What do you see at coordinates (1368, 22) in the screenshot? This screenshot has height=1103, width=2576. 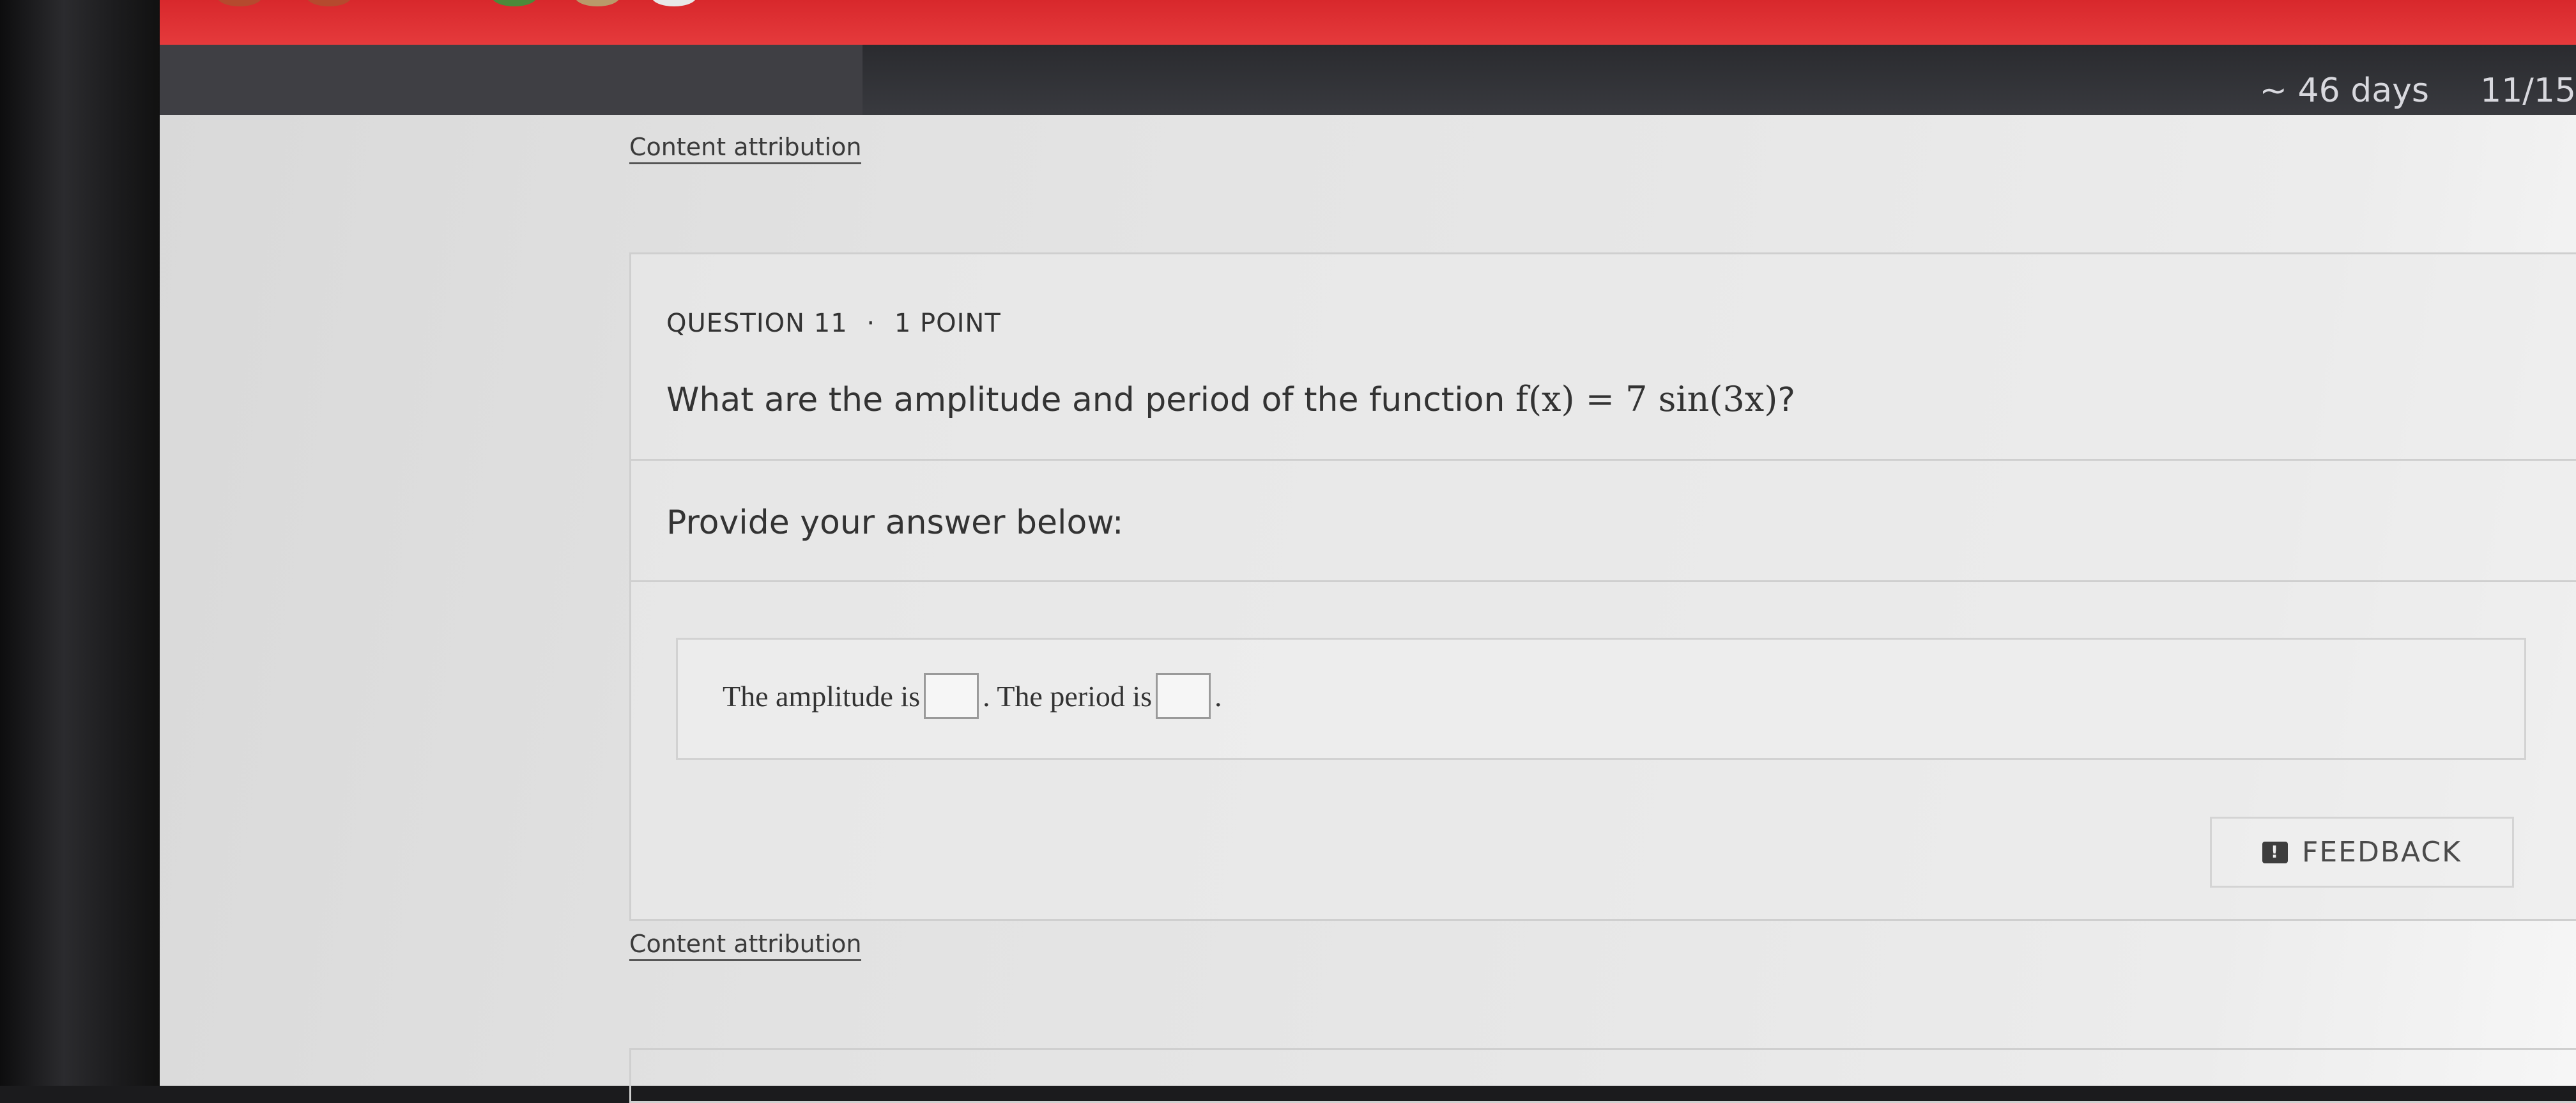 I see `browser-top-strip` at bounding box center [1368, 22].